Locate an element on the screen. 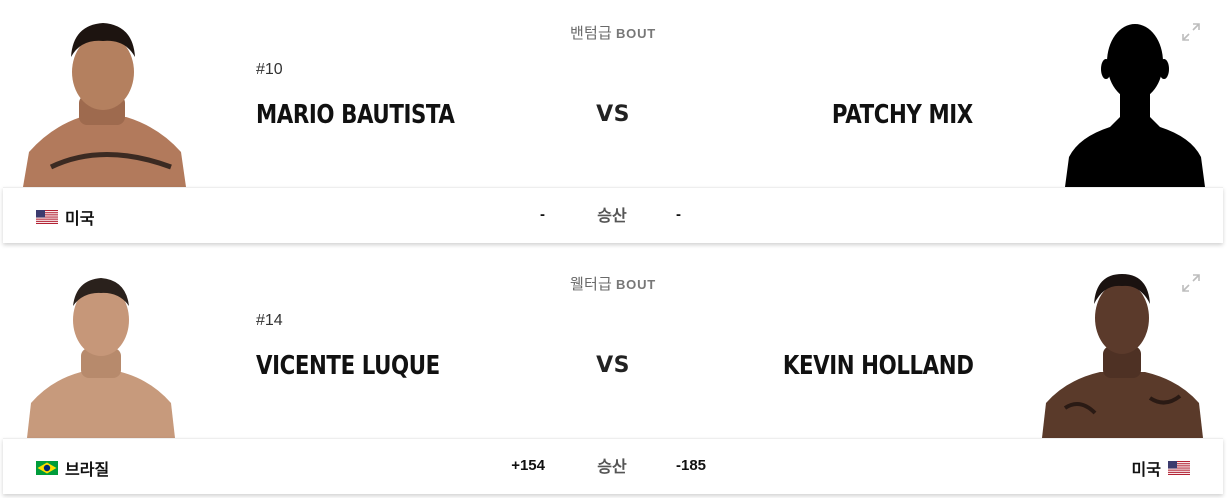 Image resolution: width=1227 pixels, height=498 pixels. weight-class: 밴텀급 BOUT is located at coordinates (613, 32).